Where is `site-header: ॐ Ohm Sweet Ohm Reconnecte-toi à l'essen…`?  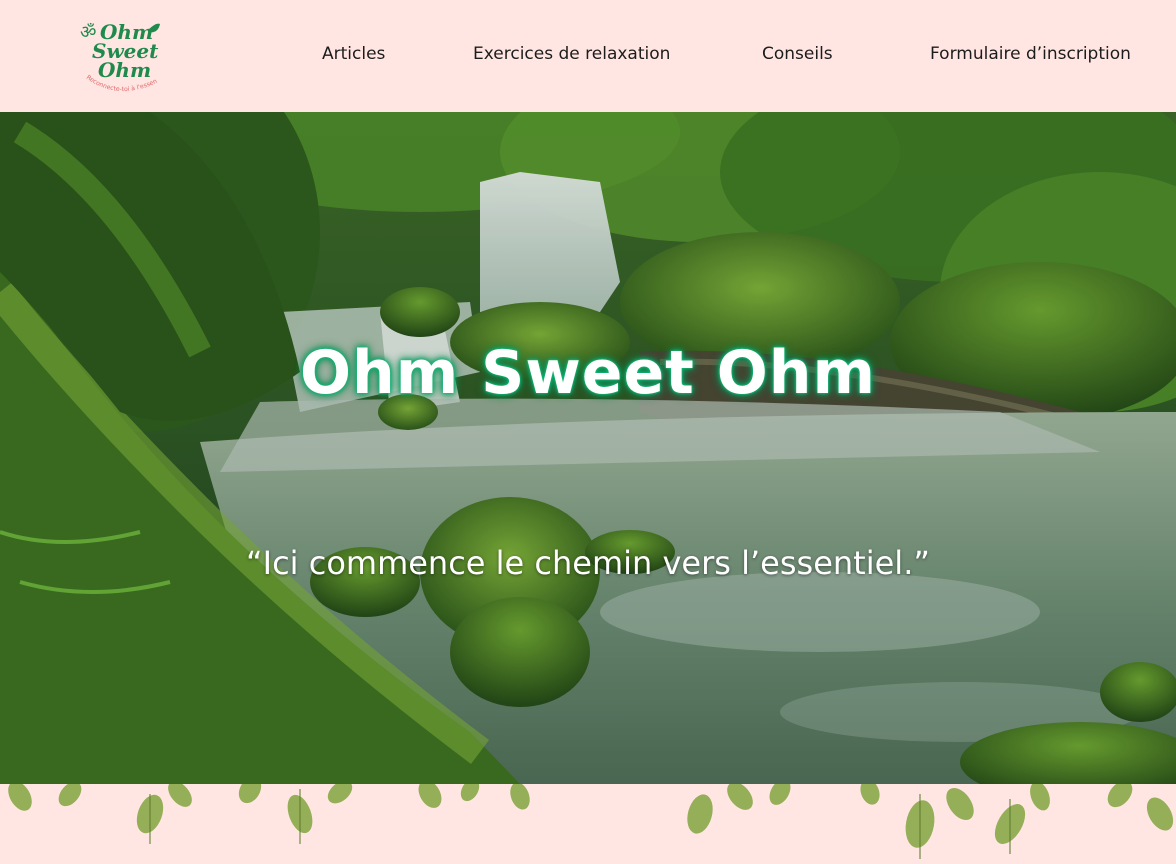 site-header: ॐ Ohm Sweet Ohm Reconnecte-toi à l'essen… is located at coordinates (588, 56).